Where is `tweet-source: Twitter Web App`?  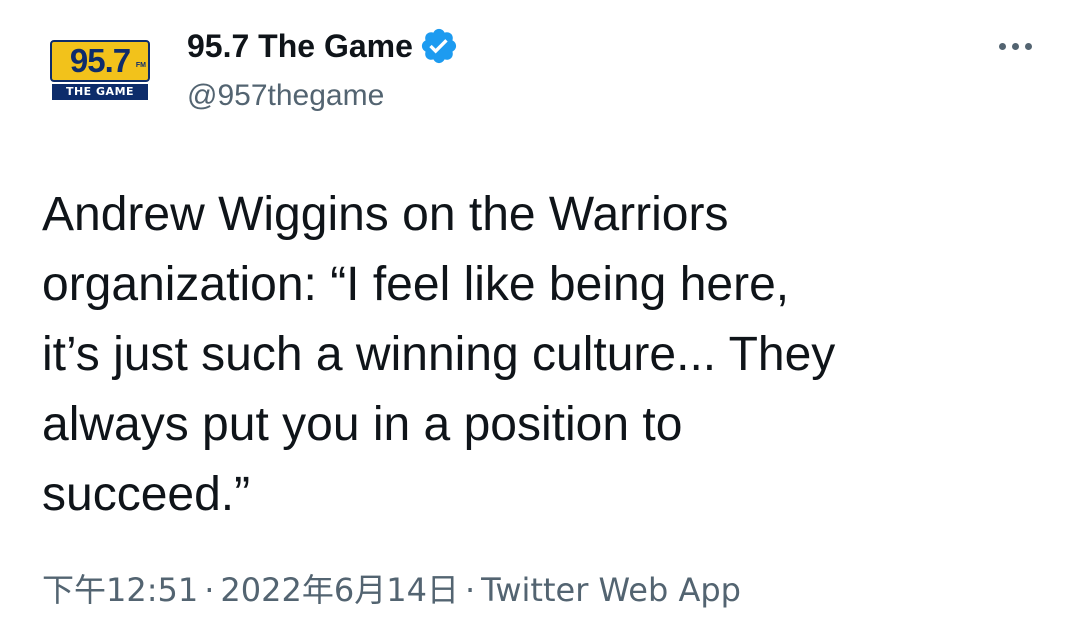
tweet-source: Twitter Web App is located at coordinates (611, 590).